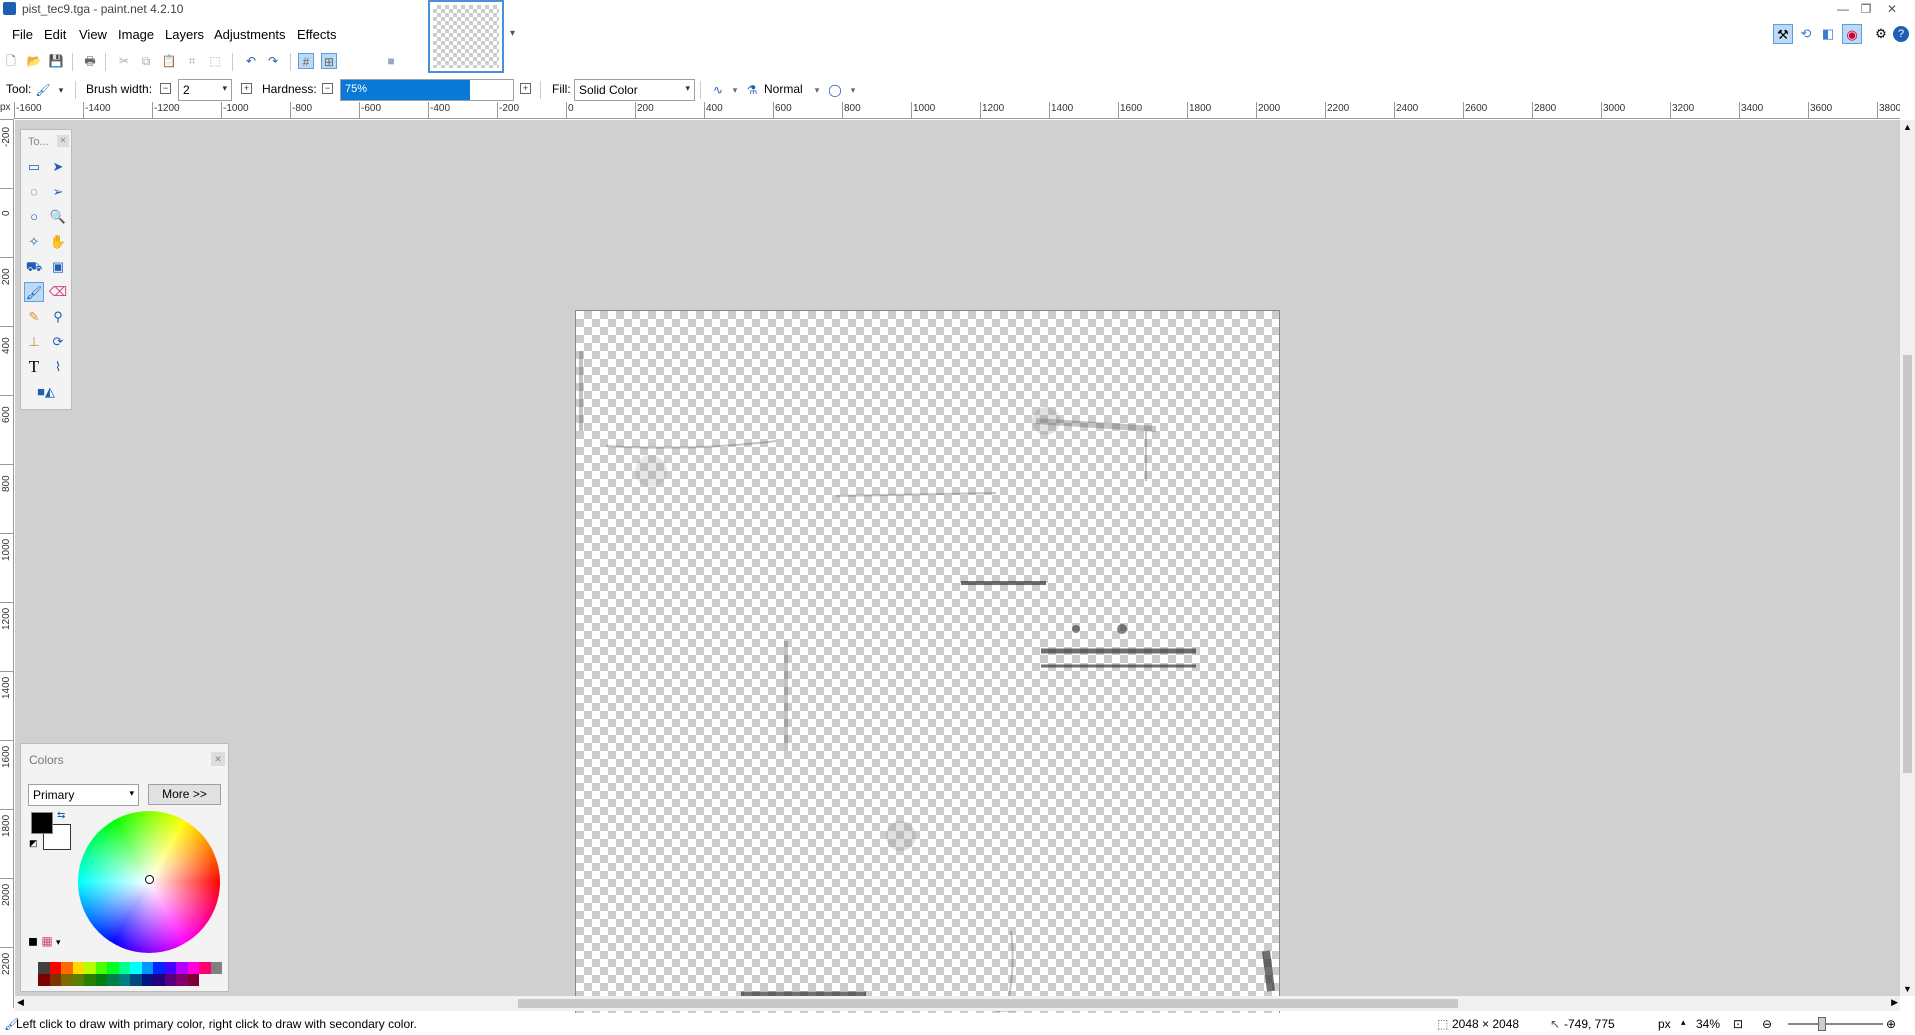  I want to click on swap-colors-icon: ⇆, so click(61, 815).